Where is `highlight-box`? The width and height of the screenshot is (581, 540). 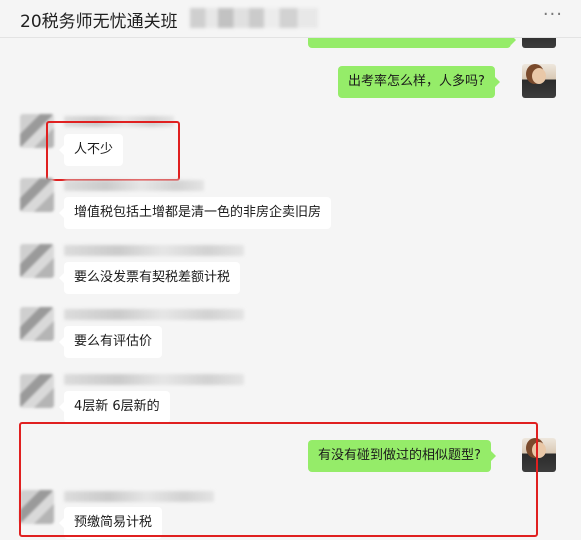
highlight-box is located at coordinates (113, 151).